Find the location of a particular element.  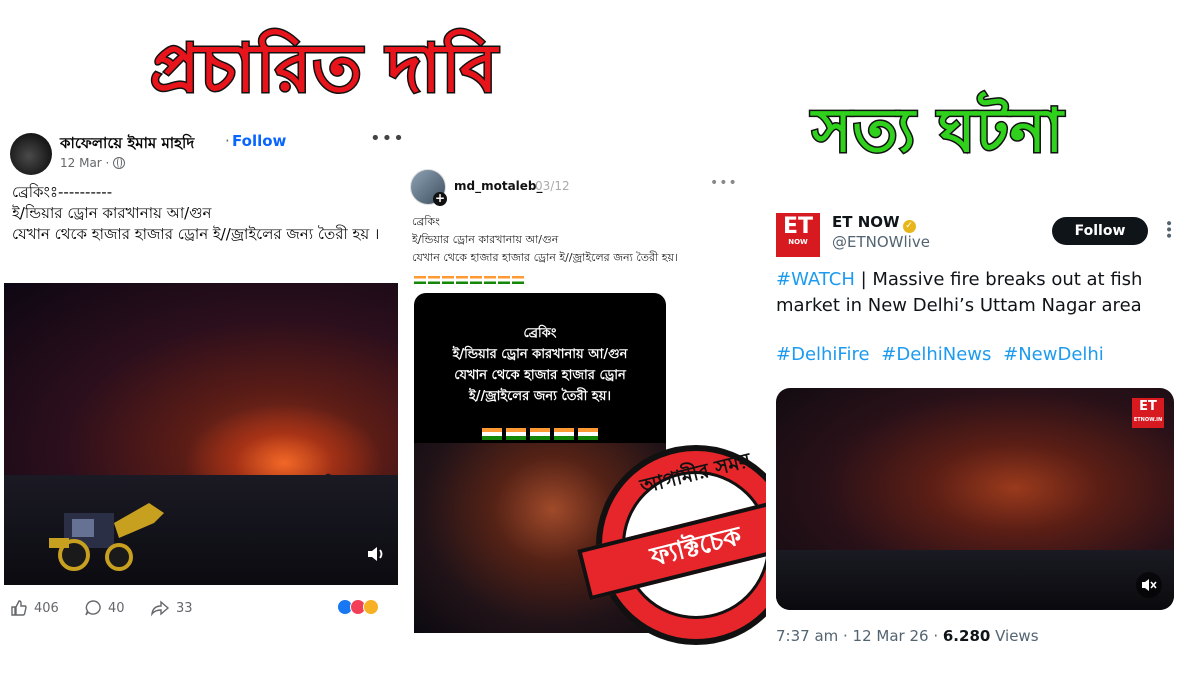

tweet-meta: 7:37 am · 12 Mar 26 · 6.280 Views is located at coordinates (907, 636).